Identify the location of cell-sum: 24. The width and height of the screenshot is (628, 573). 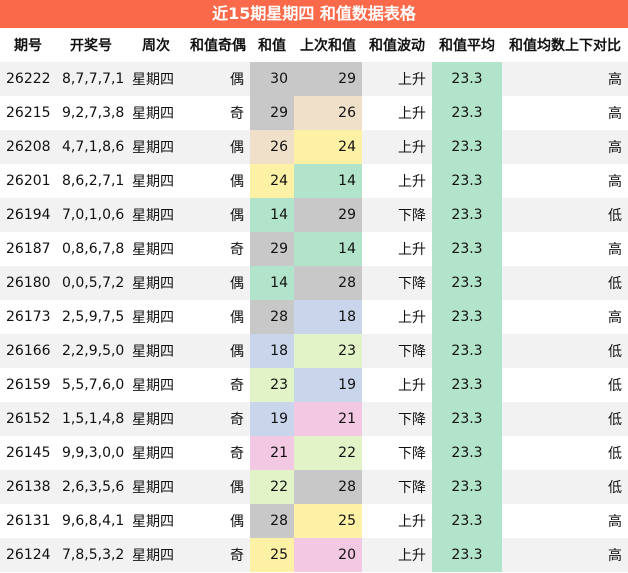
(272, 181).